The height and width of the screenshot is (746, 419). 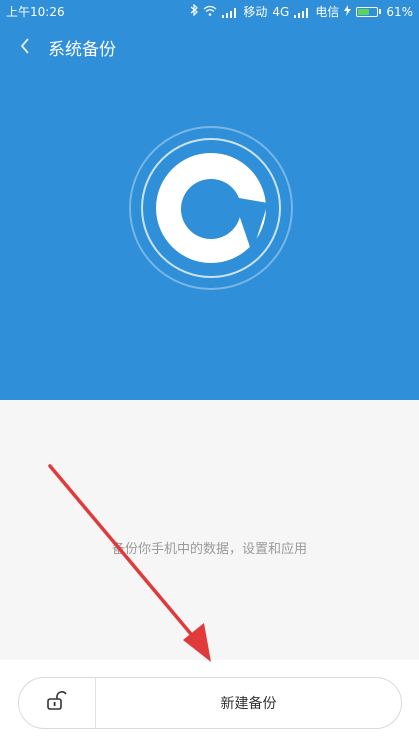 I want to click on unlock-icon, so click(x=57, y=703).